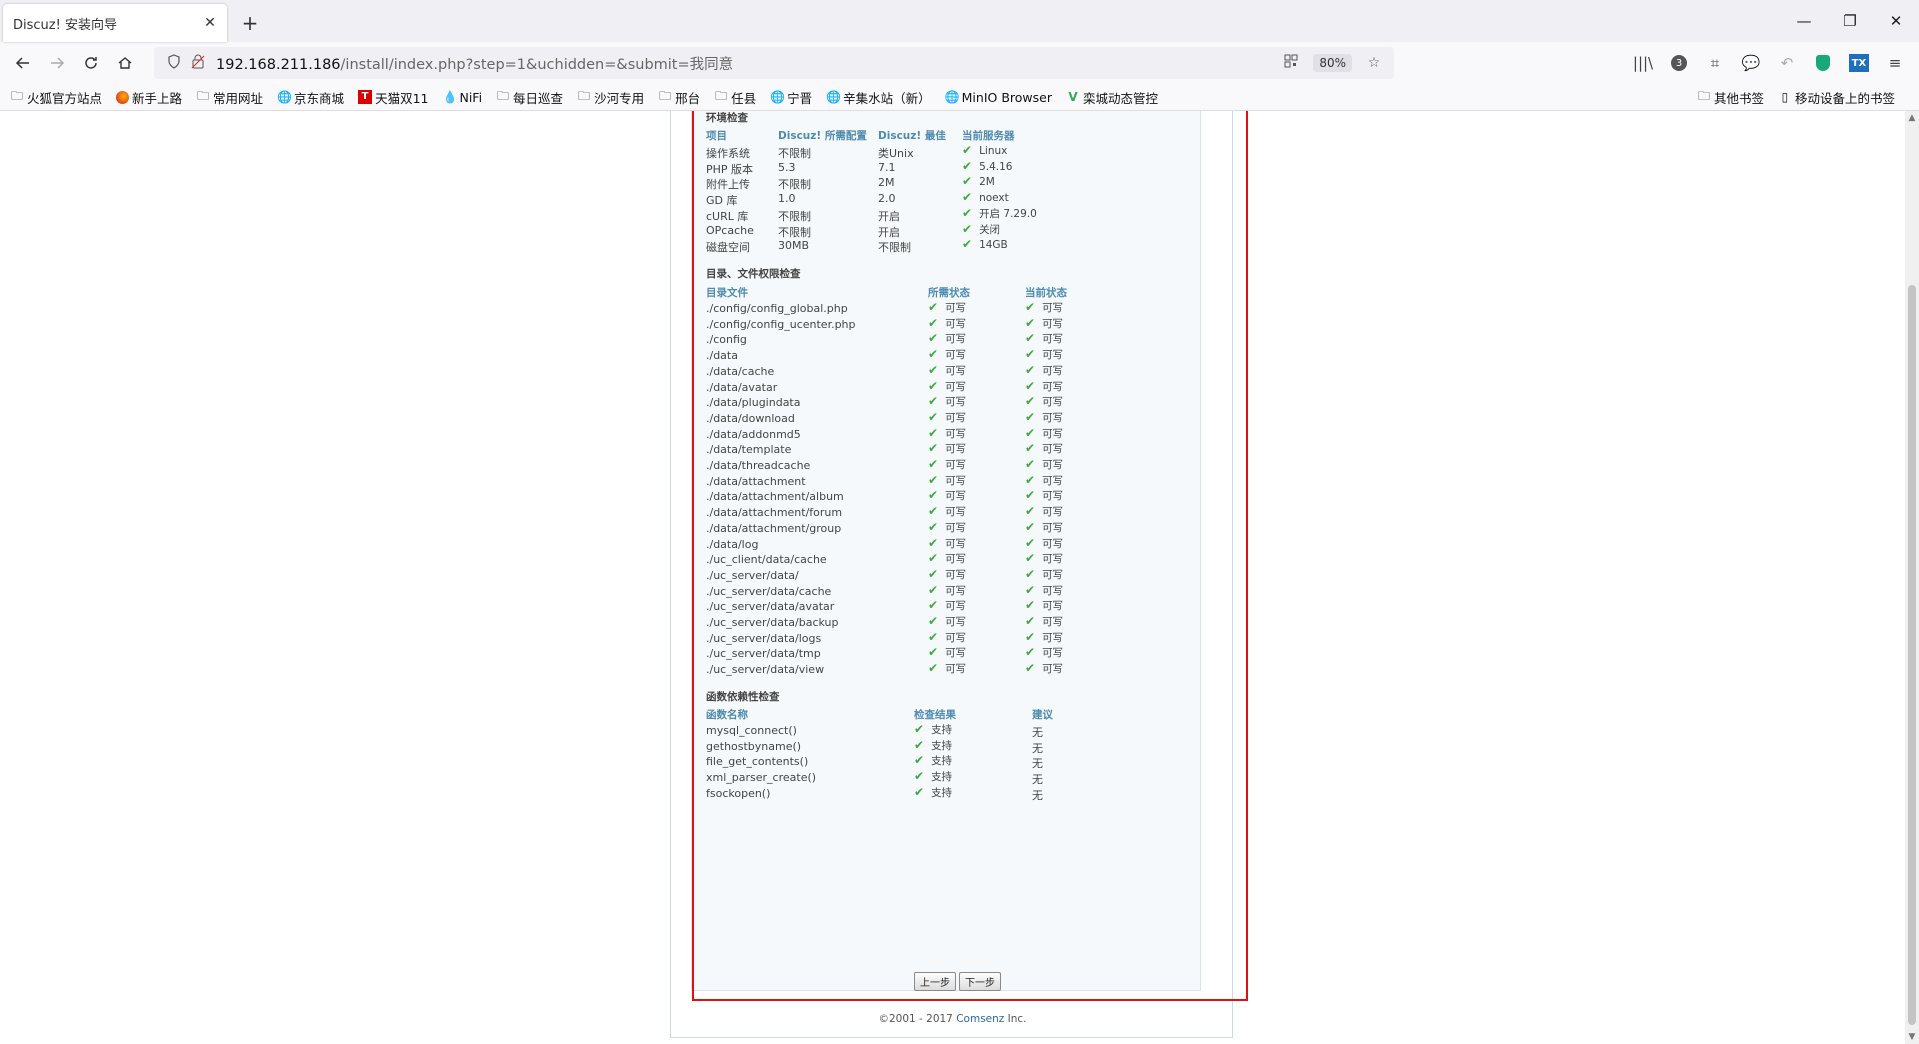 This screenshot has width=1919, height=1044. What do you see at coordinates (65, 25) in the screenshot?
I see `tab-title: Discuz! 安装向导` at bounding box center [65, 25].